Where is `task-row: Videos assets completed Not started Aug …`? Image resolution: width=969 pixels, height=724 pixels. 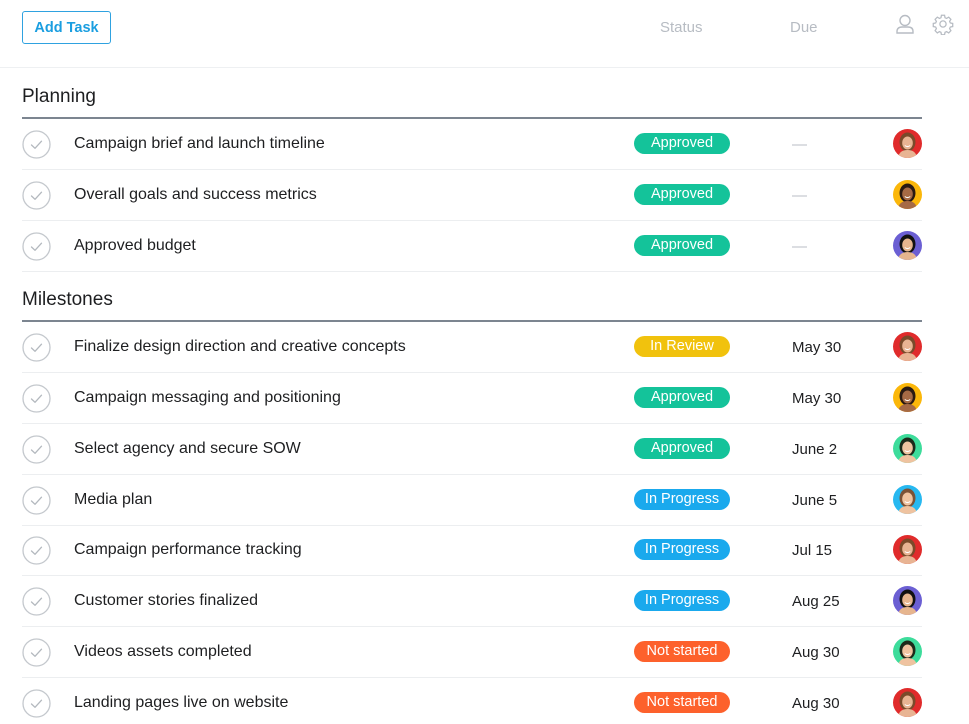 task-row: Videos assets completed Not started Aug … is located at coordinates (472, 652).